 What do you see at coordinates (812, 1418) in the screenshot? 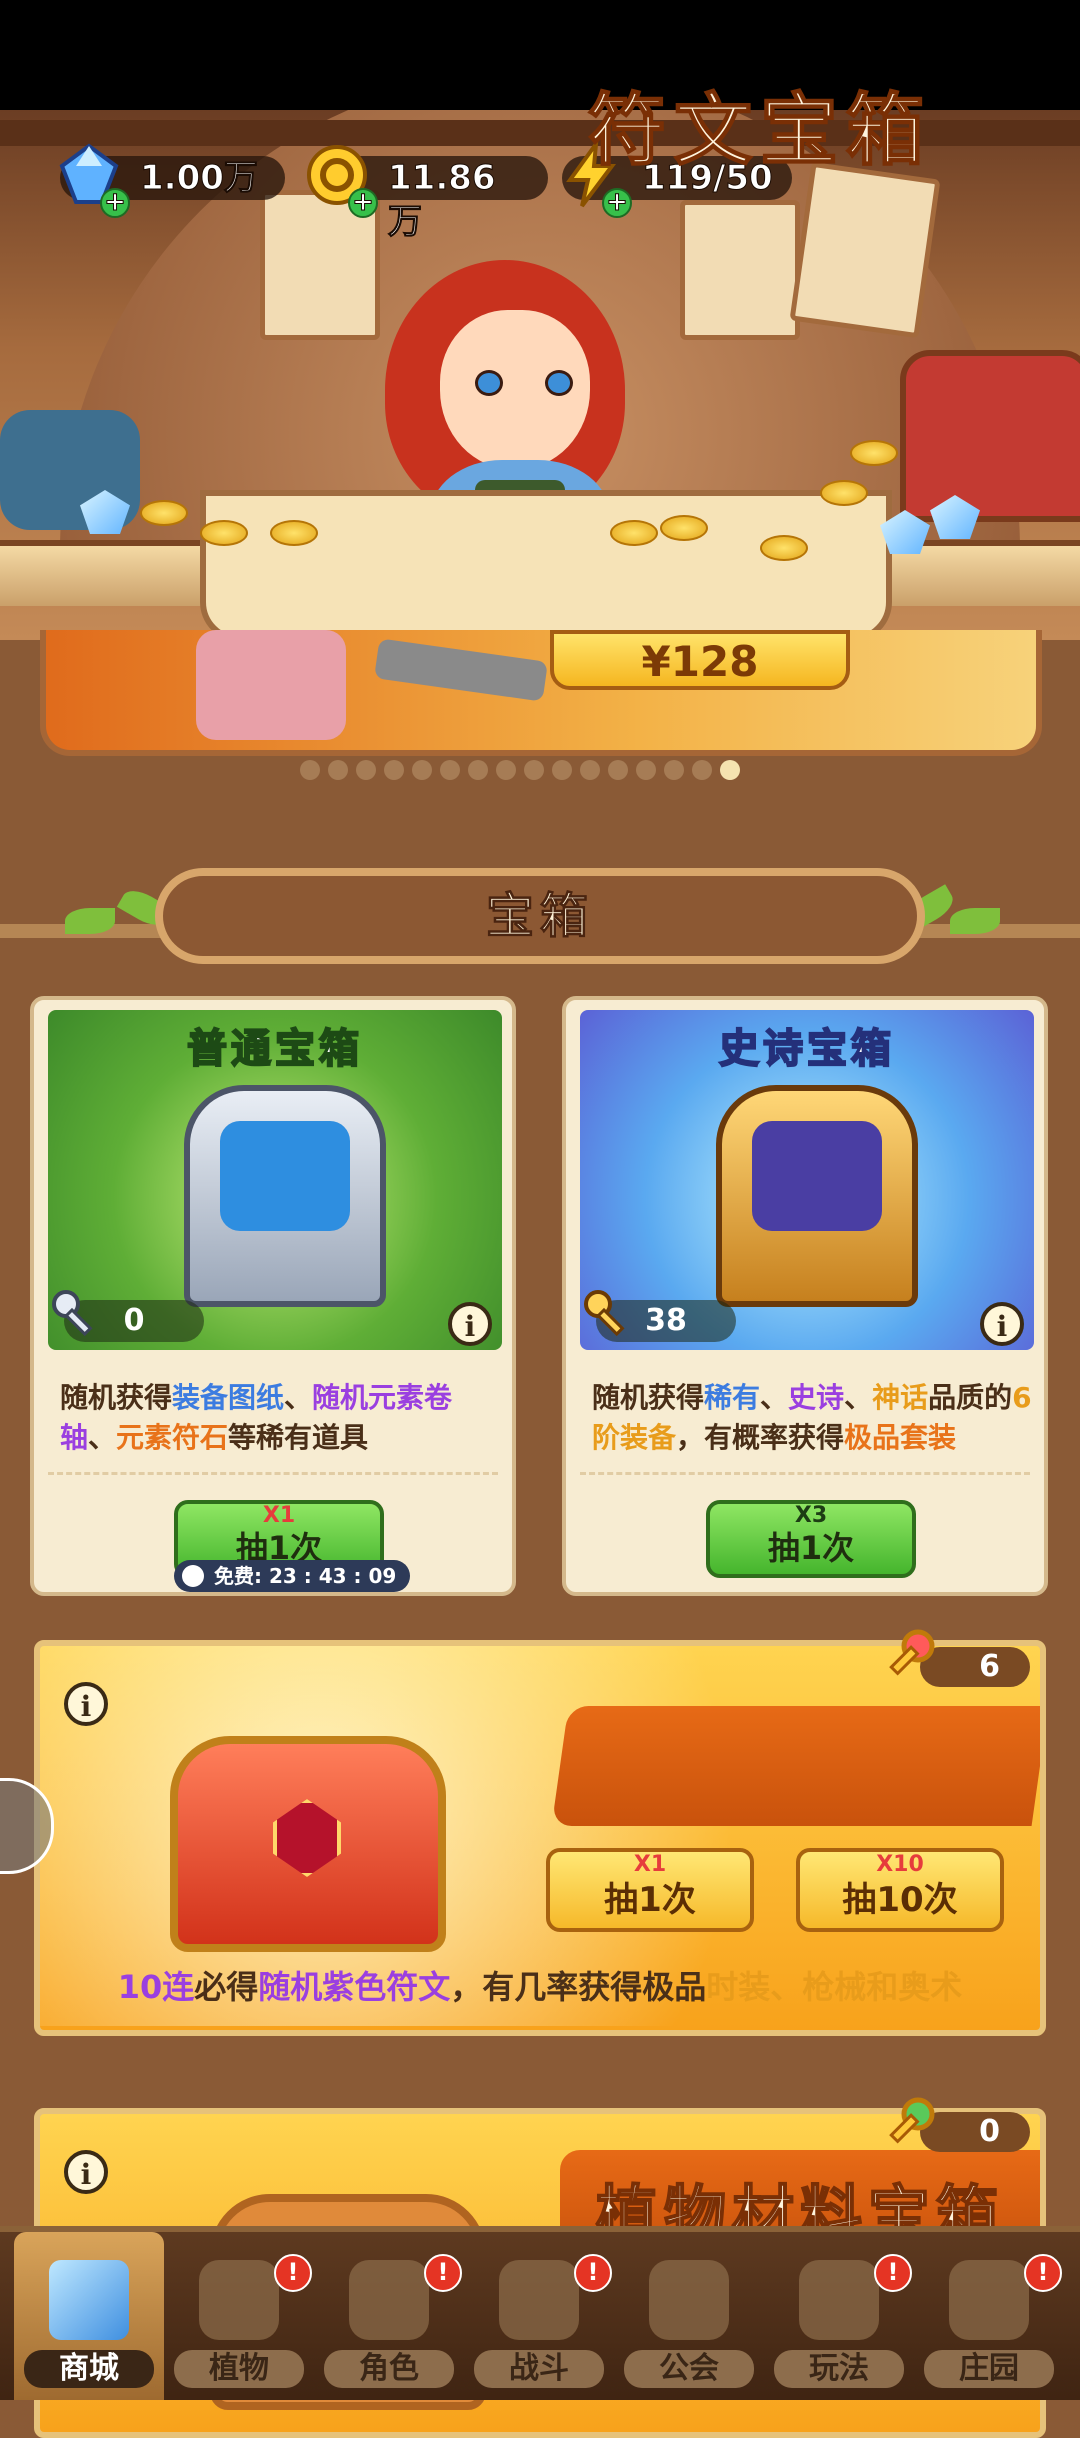
I see `epic-chest-description: 随机获得稀有、史诗、神话品质的6阶装备，有概率获得极品套装` at bounding box center [812, 1418].